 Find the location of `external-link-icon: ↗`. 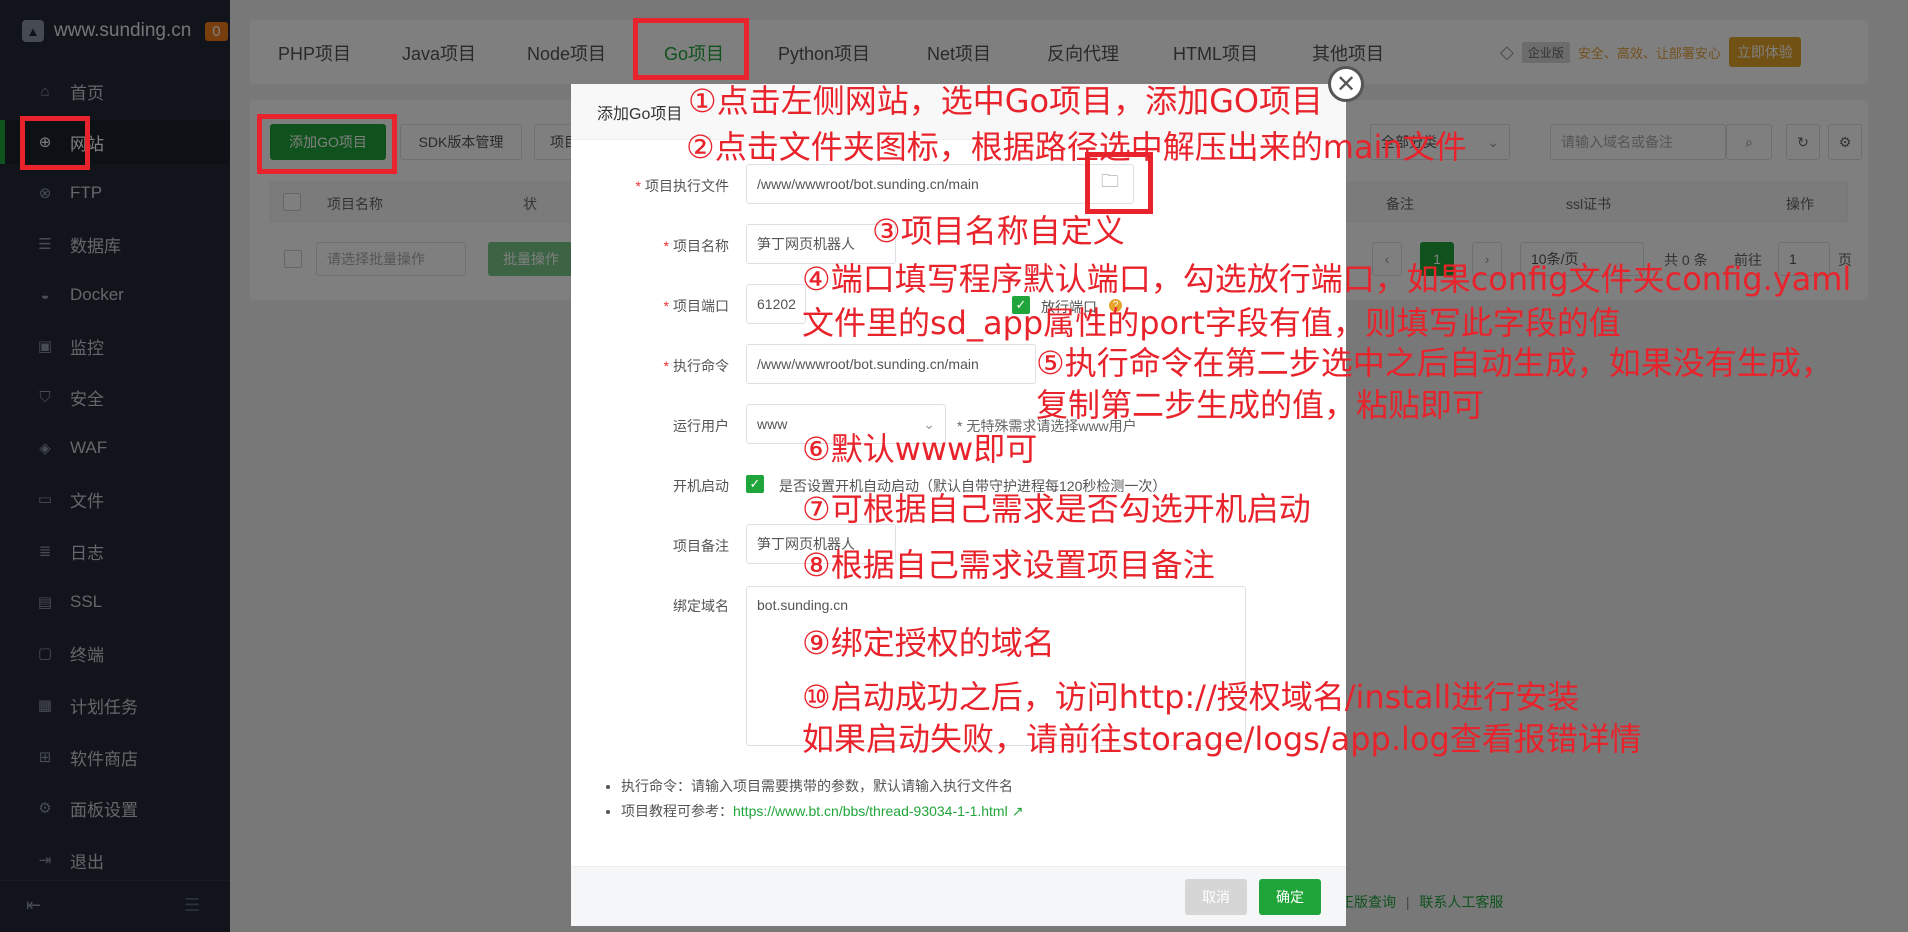

external-link-icon: ↗ is located at coordinates (1017, 811).